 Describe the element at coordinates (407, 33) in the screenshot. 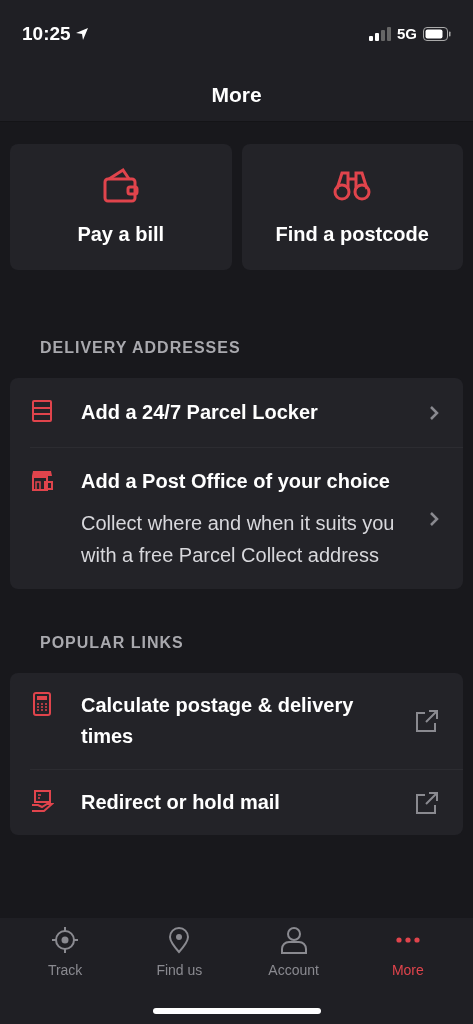

I see `network-label: 5G` at that location.